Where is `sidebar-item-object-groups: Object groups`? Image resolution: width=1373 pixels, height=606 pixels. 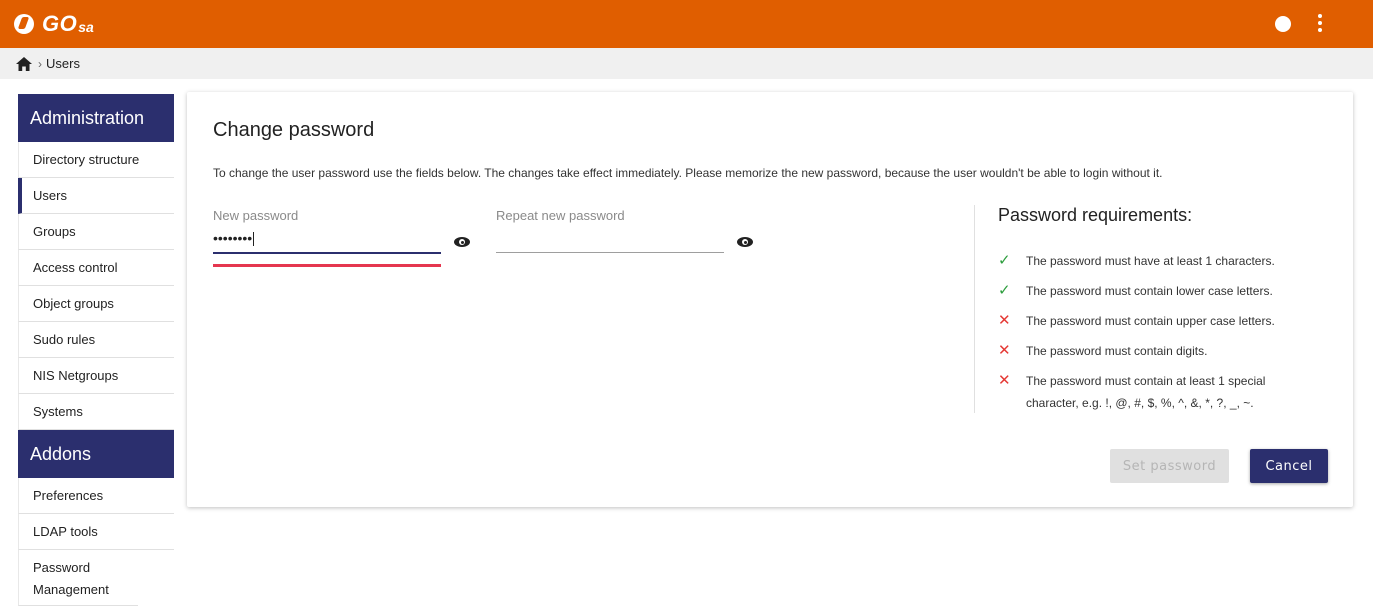
sidebar-item-object-groups: Object groups is located at coordinates (96, 304).